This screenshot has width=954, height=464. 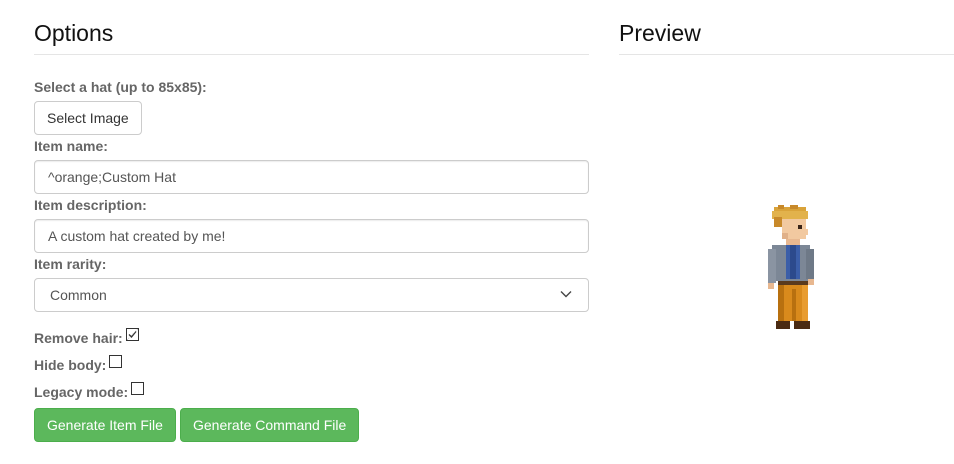 I want to click on generate-command-file-button: Generate Command File, so click(x=270, y=425).